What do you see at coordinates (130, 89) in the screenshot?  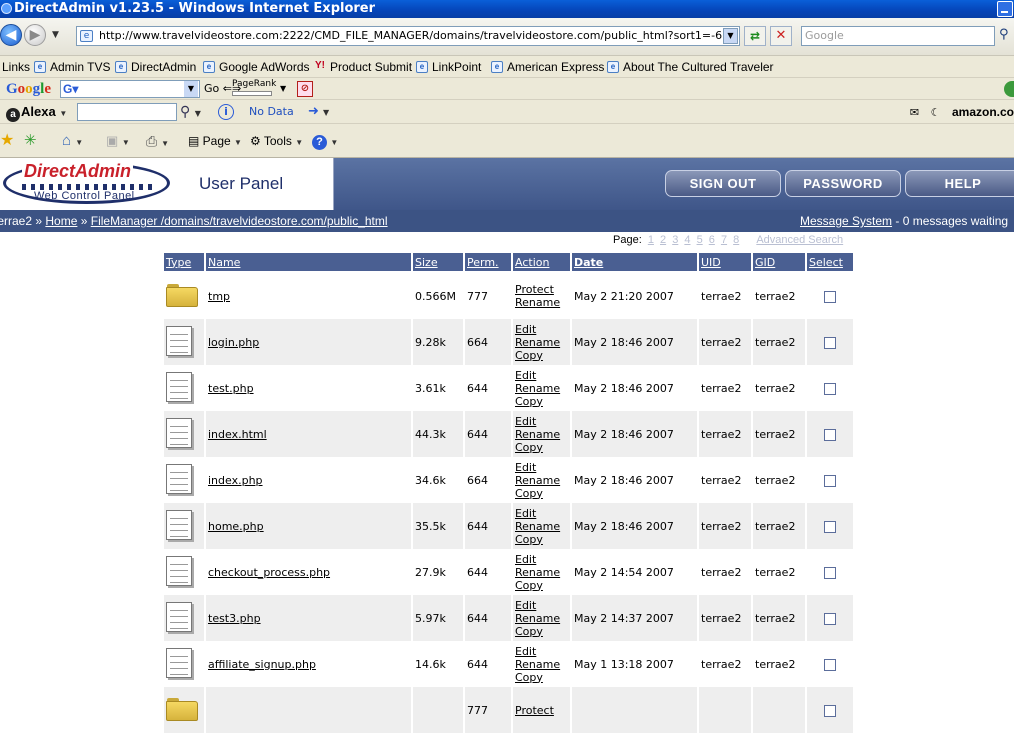 I see `google-search-input: G▾ ▼` at bounding box center [130, 89].